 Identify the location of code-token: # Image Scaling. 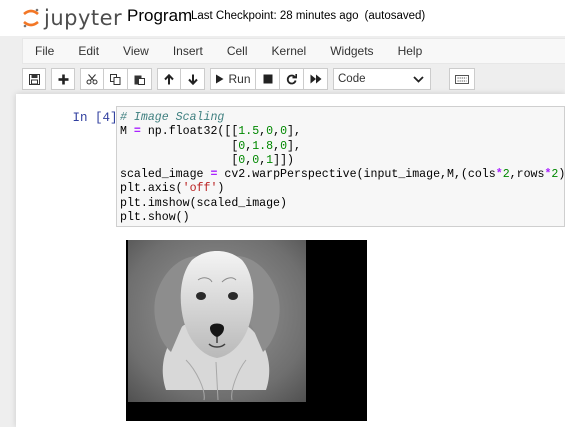
(172, 117).